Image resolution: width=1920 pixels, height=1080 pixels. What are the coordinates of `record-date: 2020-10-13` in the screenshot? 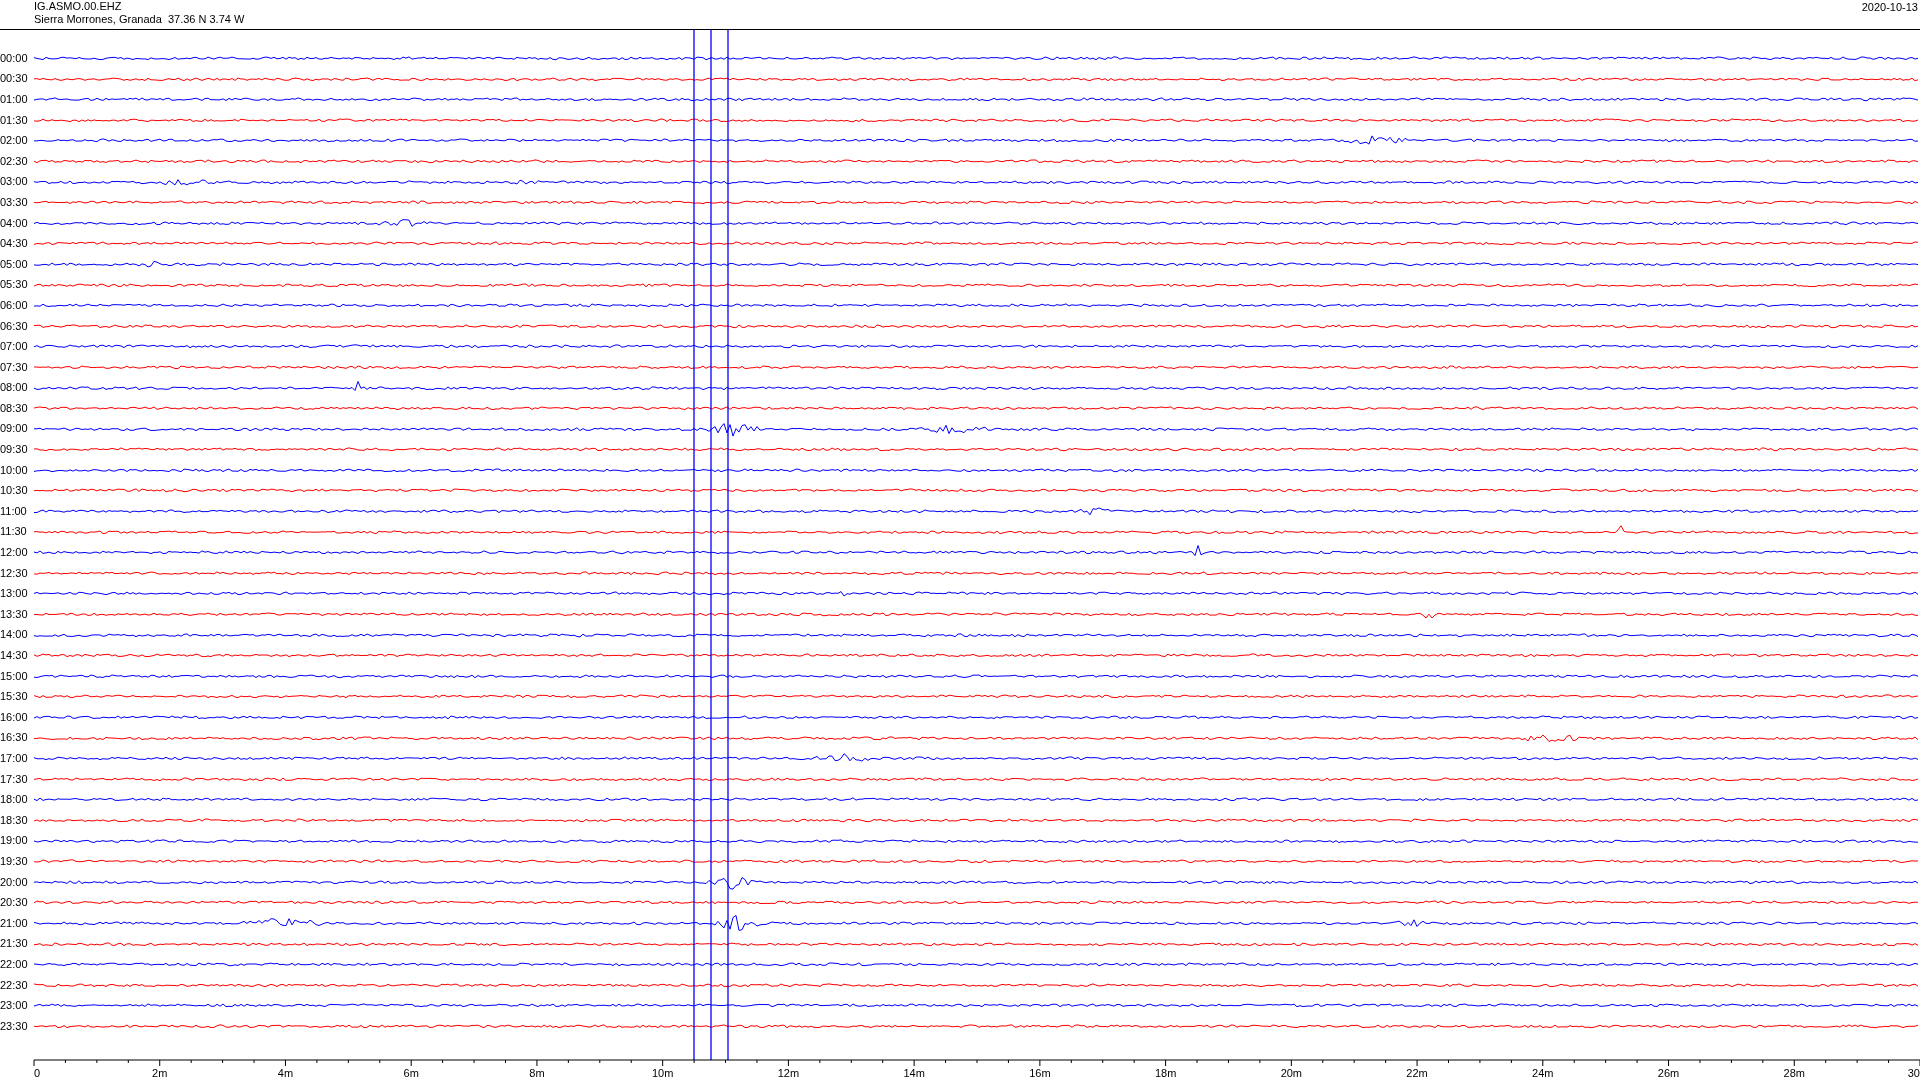 It's located at (1890, 7).